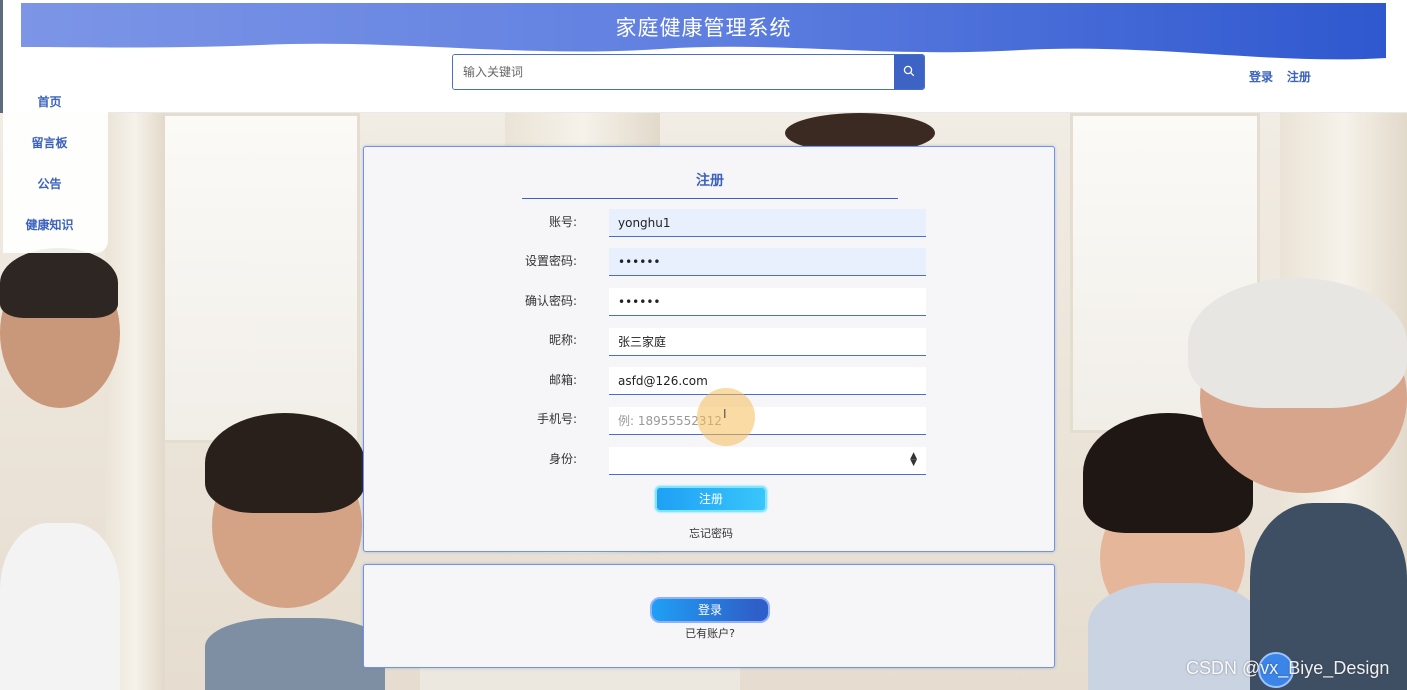 This screenshot has height=690, width=1407. I want to click on email-label: 邮箱:, so click(562, 380).